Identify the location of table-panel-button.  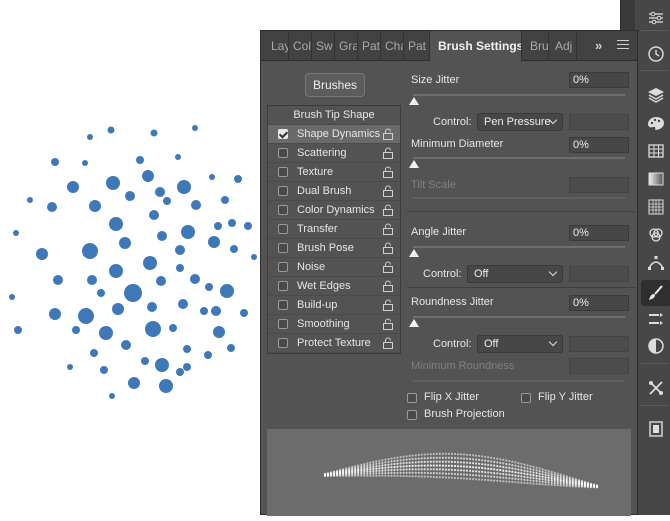
(655, 151).